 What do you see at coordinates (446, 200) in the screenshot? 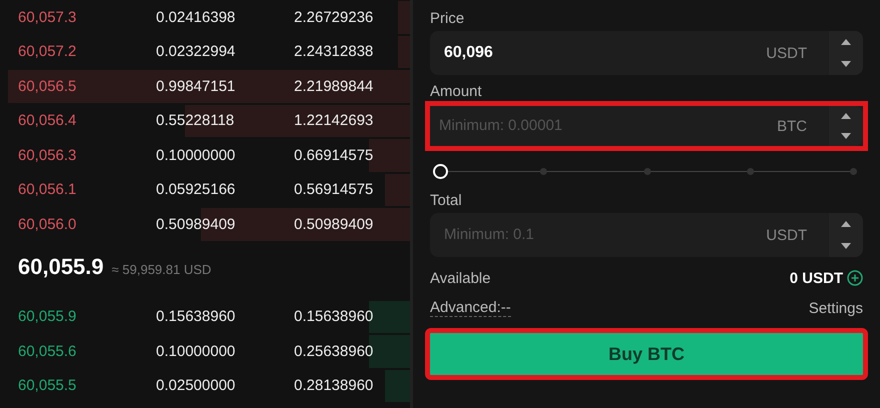
I see `field-label: Total` at bounding box center [446, 200].